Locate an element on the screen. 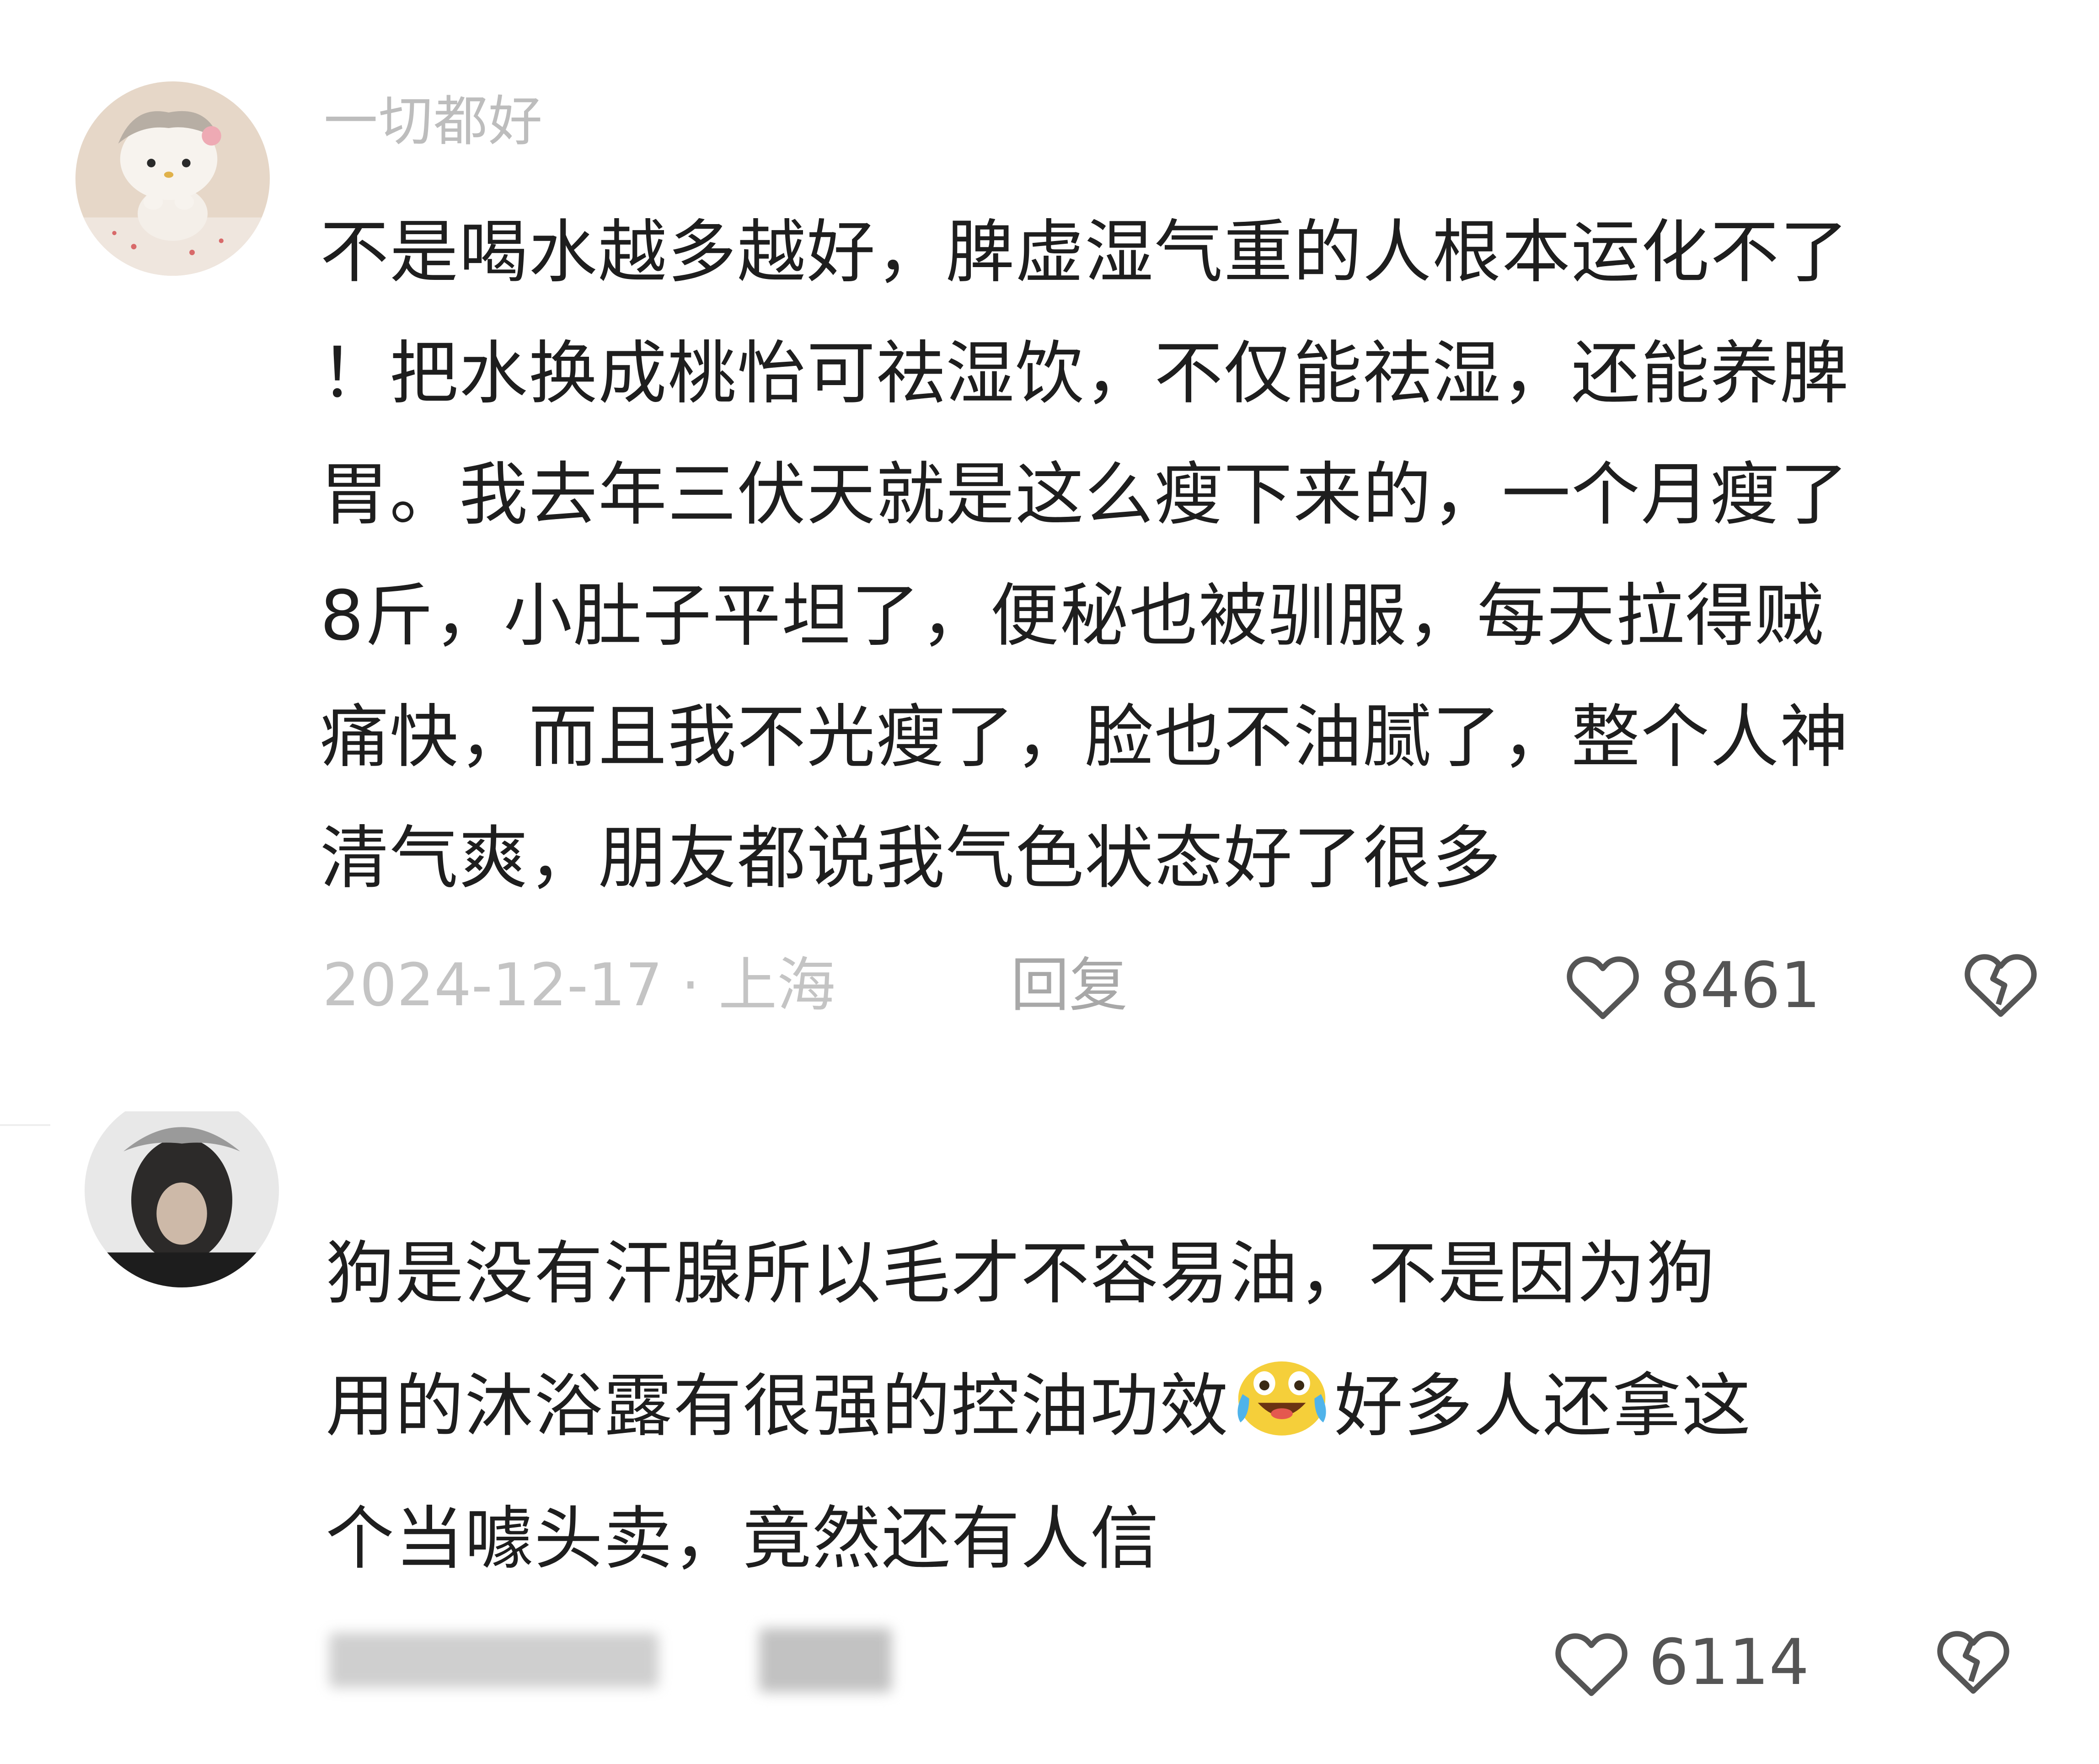 The width and height of the screenshot is (2099, 1764). like-count: 6114 is located at coordinates (1729, 1662).